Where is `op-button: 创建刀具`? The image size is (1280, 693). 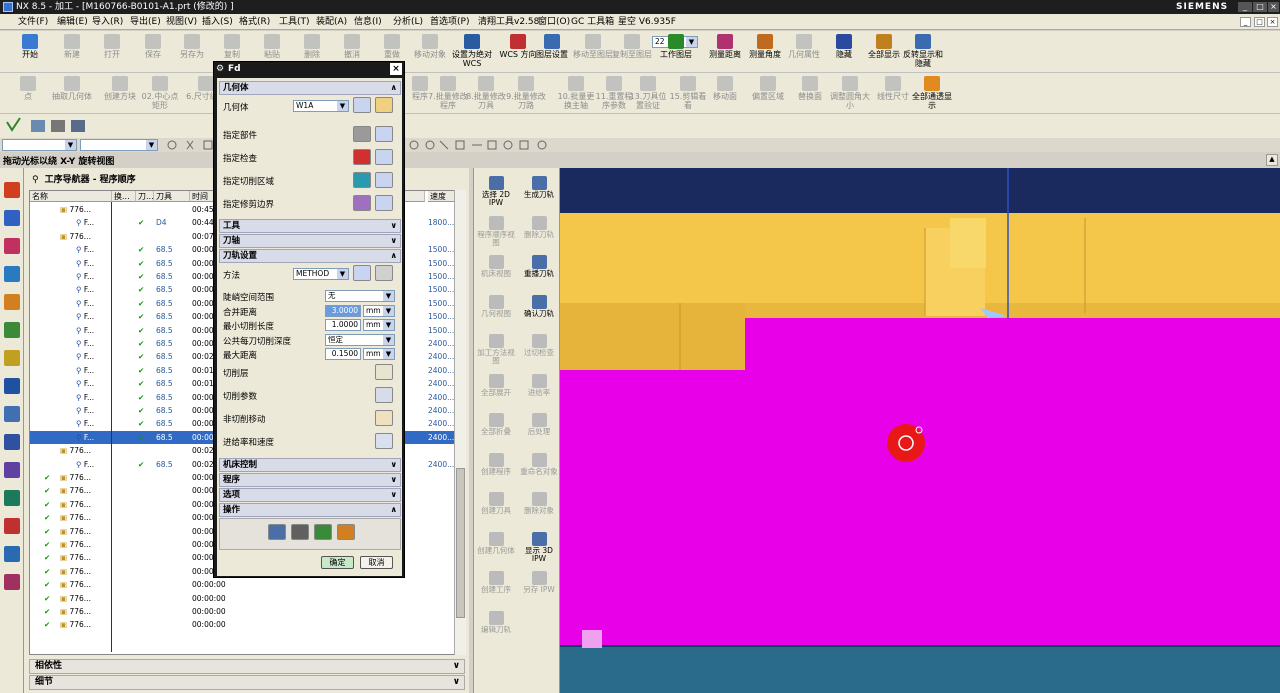
op-button: 创建刀具 is located at coordinates (496, 503).